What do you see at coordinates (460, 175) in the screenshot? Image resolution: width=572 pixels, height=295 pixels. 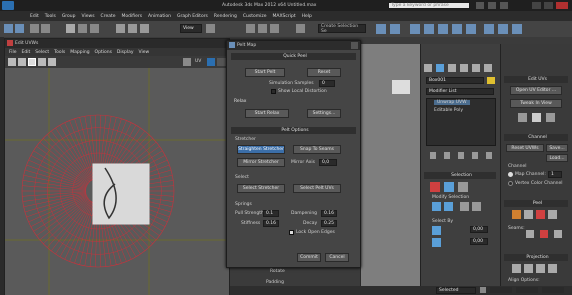 I see `selection-rollout-header: Selection` at bounding box center [460, 175].